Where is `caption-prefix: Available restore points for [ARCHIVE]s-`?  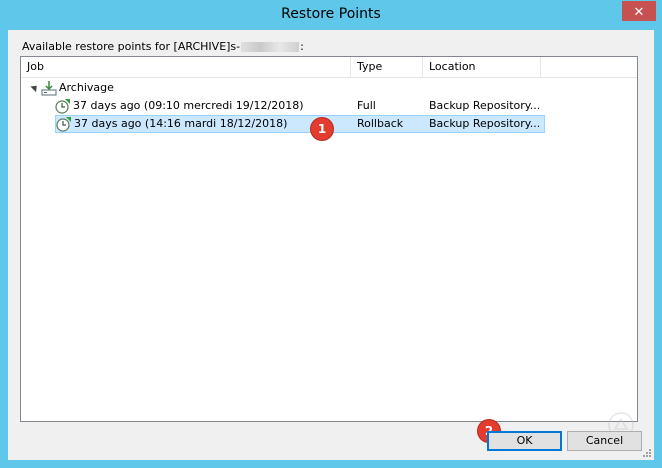 caption-prefix: Available restore points for [ARCHIVE]s- is located at coordinates (131, 46).